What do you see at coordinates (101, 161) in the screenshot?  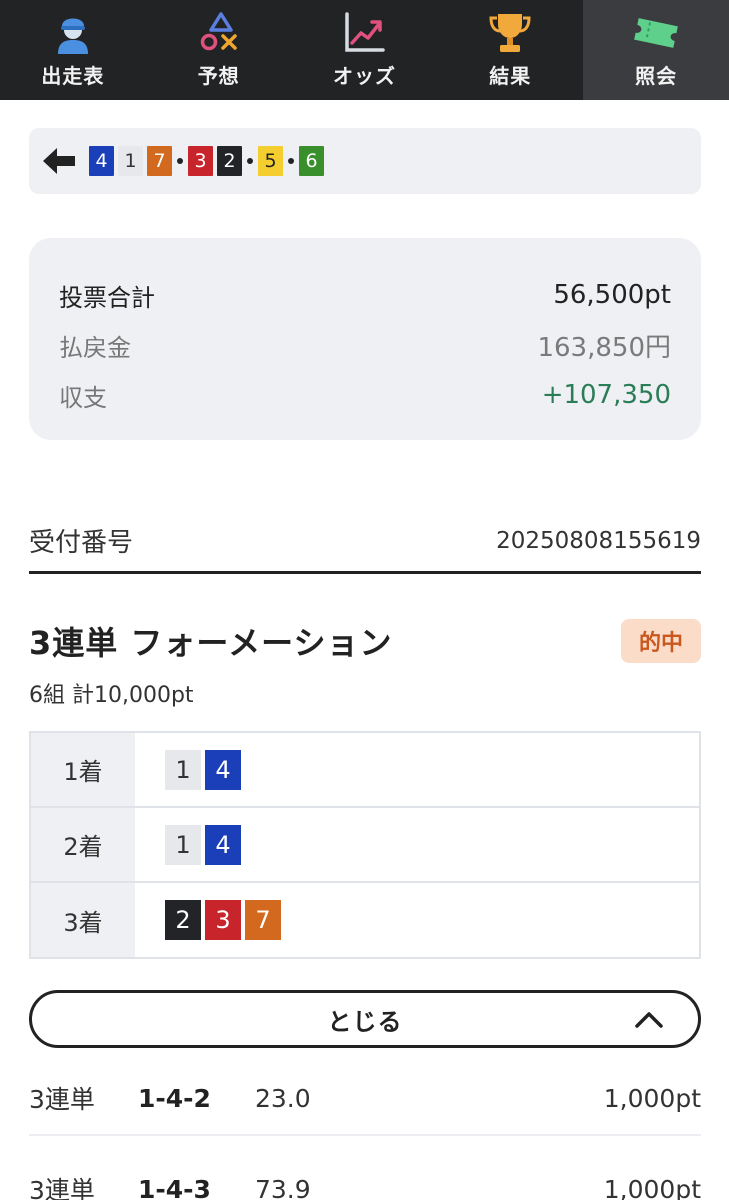 I see `result-horse-number: 4` at bounding box center [101, 161].